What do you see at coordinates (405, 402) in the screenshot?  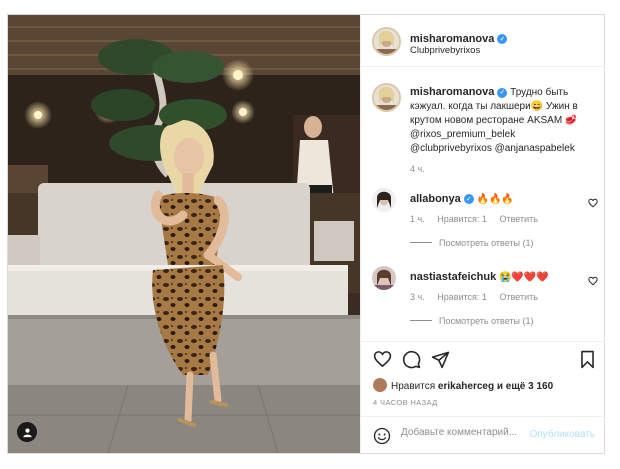 I see `post-time-ago: 4 ЧАСОВ НАЗАД` at bounding box center [405, 402].